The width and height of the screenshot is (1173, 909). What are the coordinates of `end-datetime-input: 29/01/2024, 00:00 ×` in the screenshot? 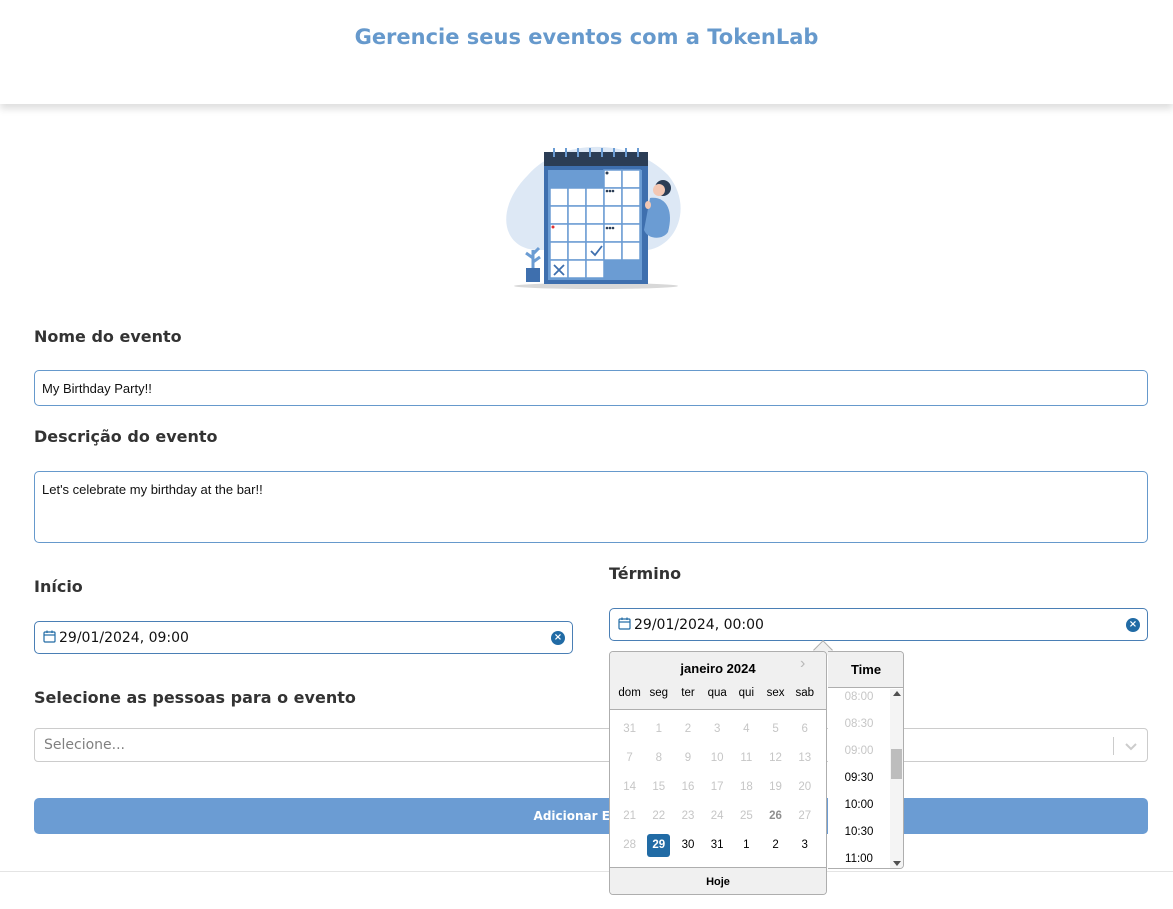 It's located at (878, 624).